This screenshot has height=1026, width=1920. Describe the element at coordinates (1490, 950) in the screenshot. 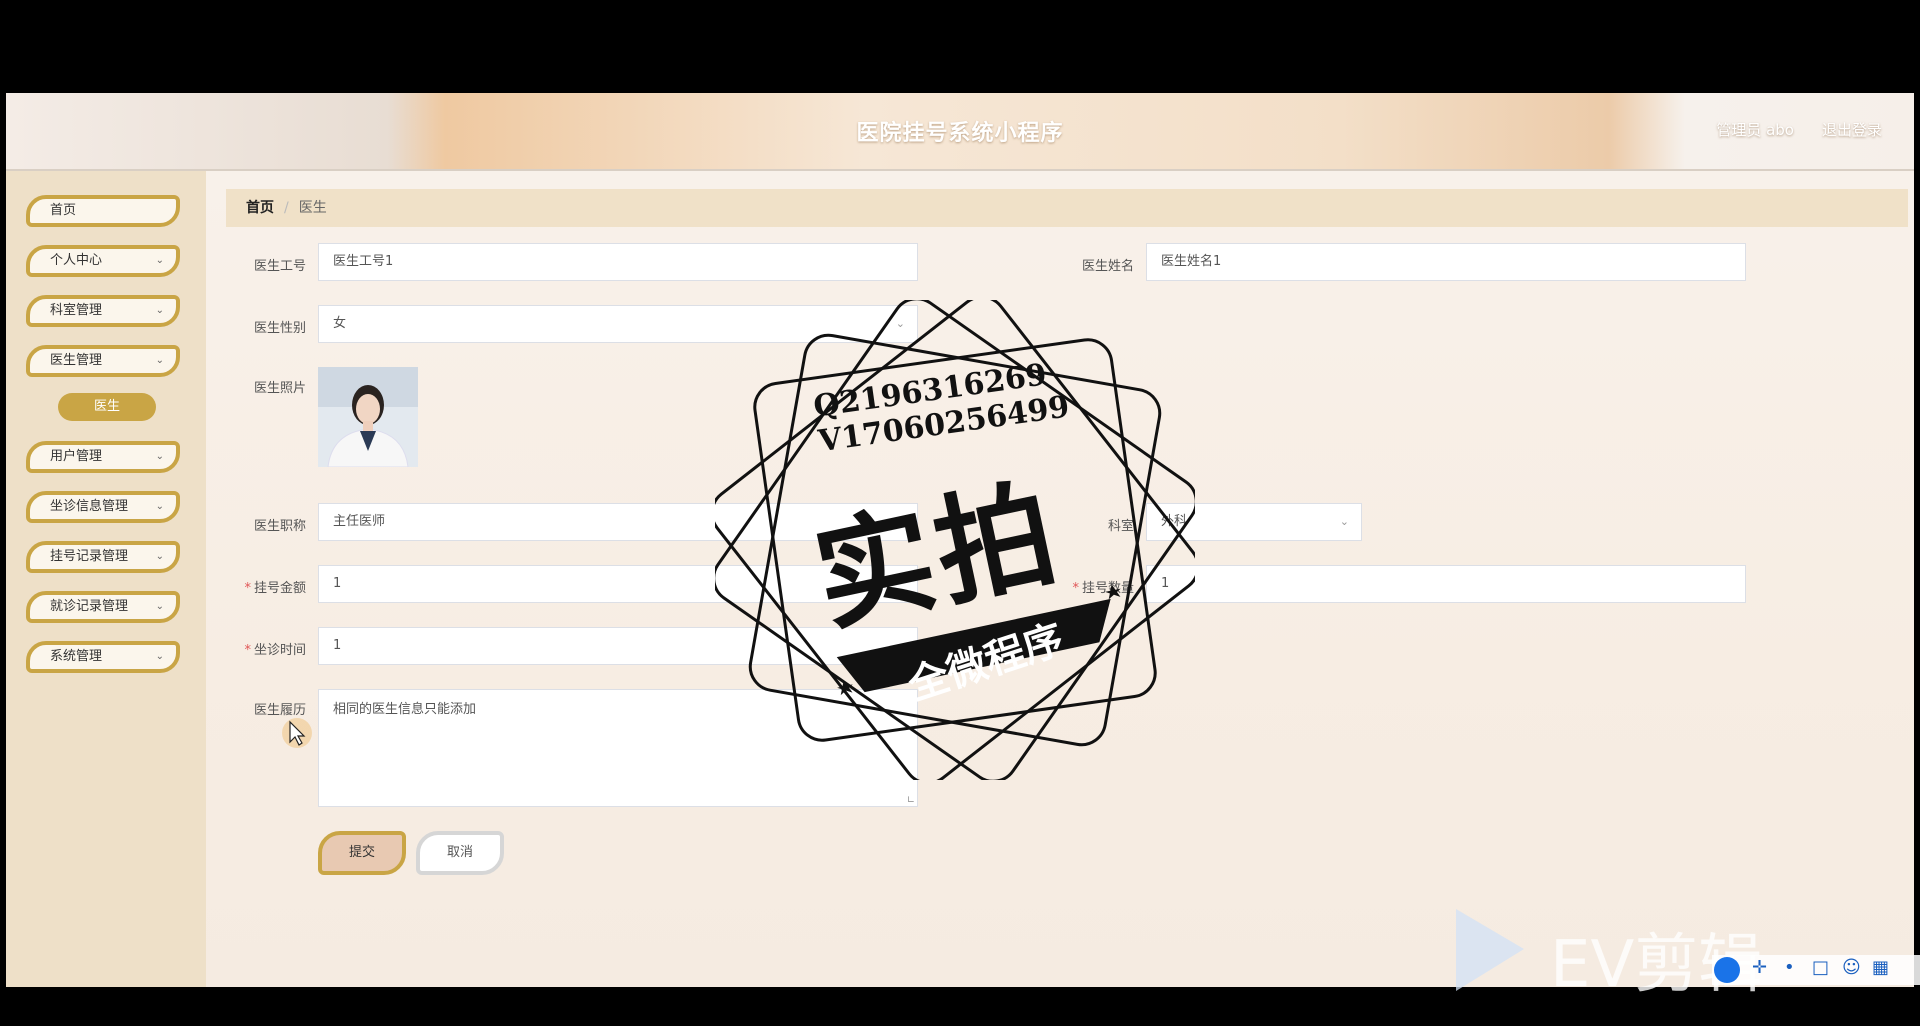

I see `play-logo-icon` at that location.